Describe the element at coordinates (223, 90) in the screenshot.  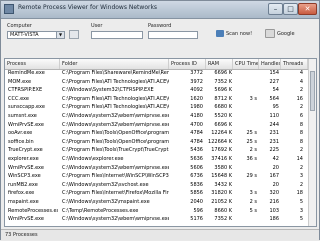
I see `ram-usage: 5696 K` at that location.